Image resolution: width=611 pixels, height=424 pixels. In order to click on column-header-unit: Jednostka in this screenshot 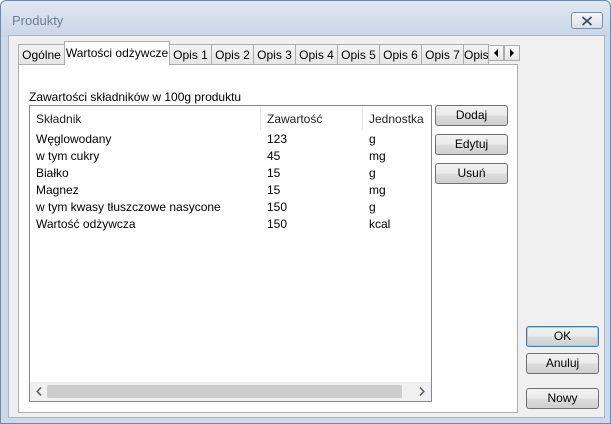, I will do `click(397, 118)`.